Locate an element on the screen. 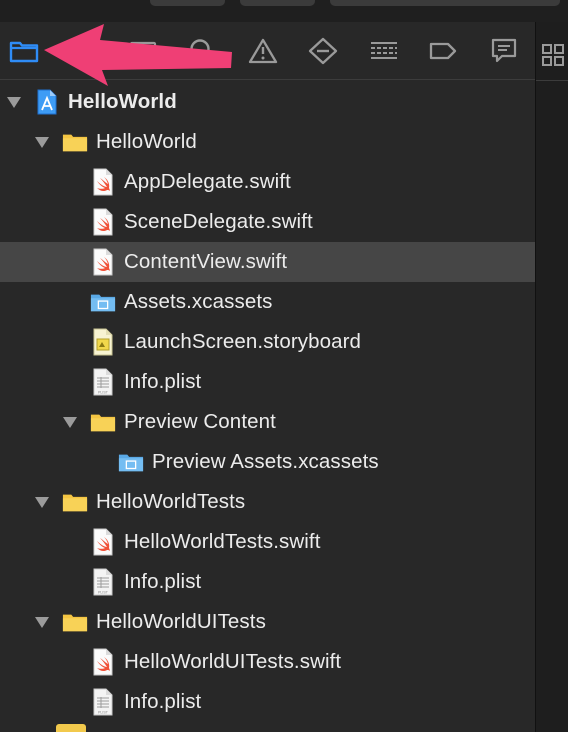 This screenshot has height=732, width=568. editor-pane-edge is located at coordinates (551, 377).